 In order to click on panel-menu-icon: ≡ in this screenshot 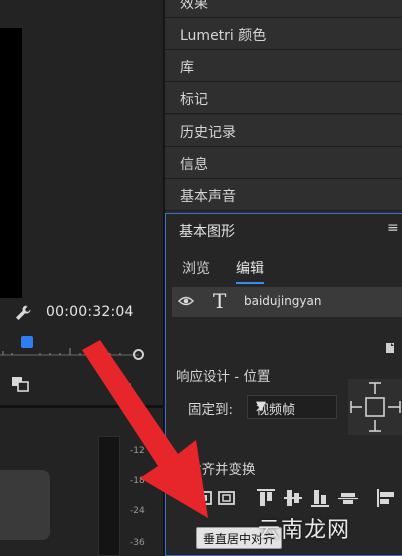, I will do `click(393, 228)`.